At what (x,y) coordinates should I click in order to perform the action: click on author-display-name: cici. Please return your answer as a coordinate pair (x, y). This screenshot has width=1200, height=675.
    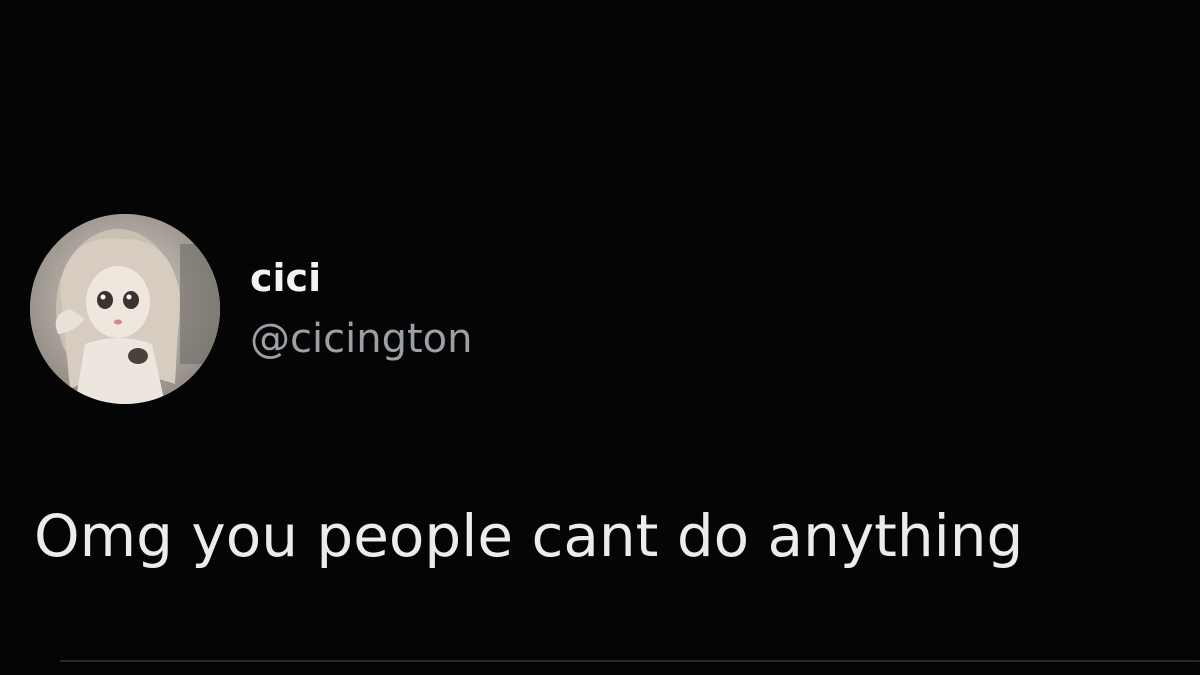
    Looking at the image, I should click on (361, 278).